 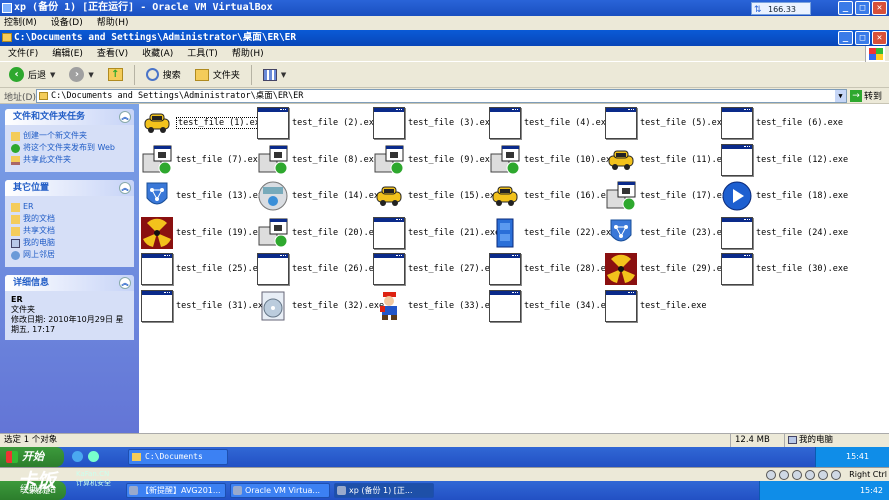 I want to click on search-button: 搜索, so click(x=163, y=75).